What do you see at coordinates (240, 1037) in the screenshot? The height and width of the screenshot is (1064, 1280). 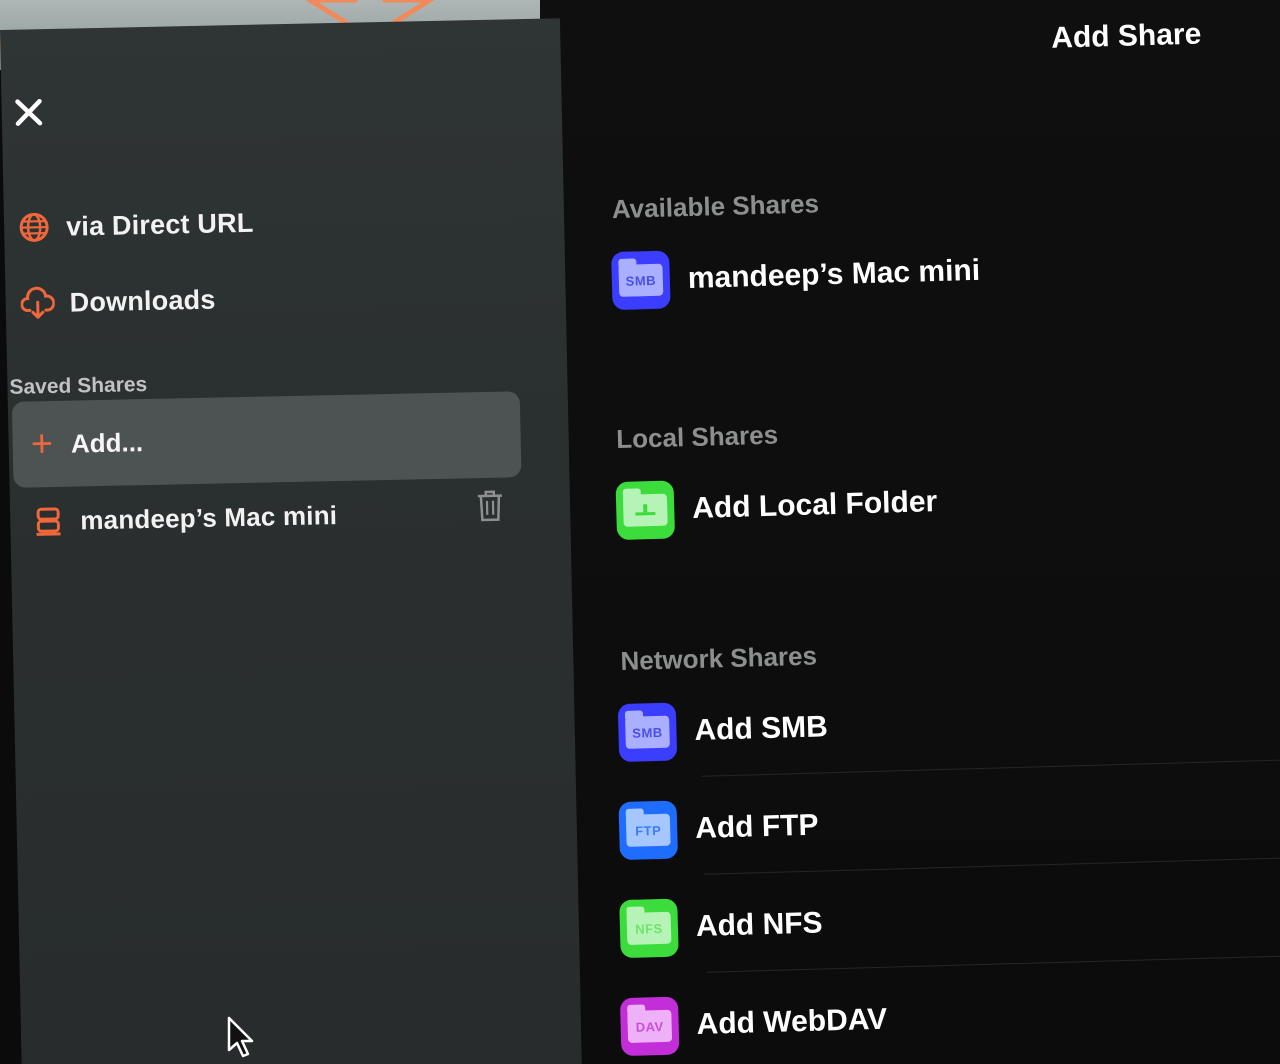 I see `mouse-cursor-icon` at bounding box center [240, 1037].